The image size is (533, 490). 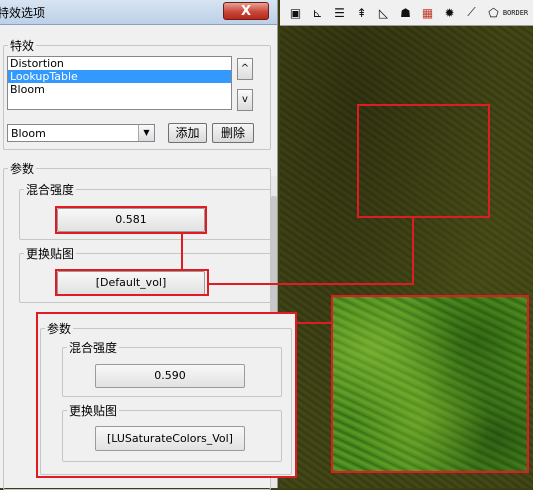 I want to click on light-icon: ☗, so click(x=405, y=12).